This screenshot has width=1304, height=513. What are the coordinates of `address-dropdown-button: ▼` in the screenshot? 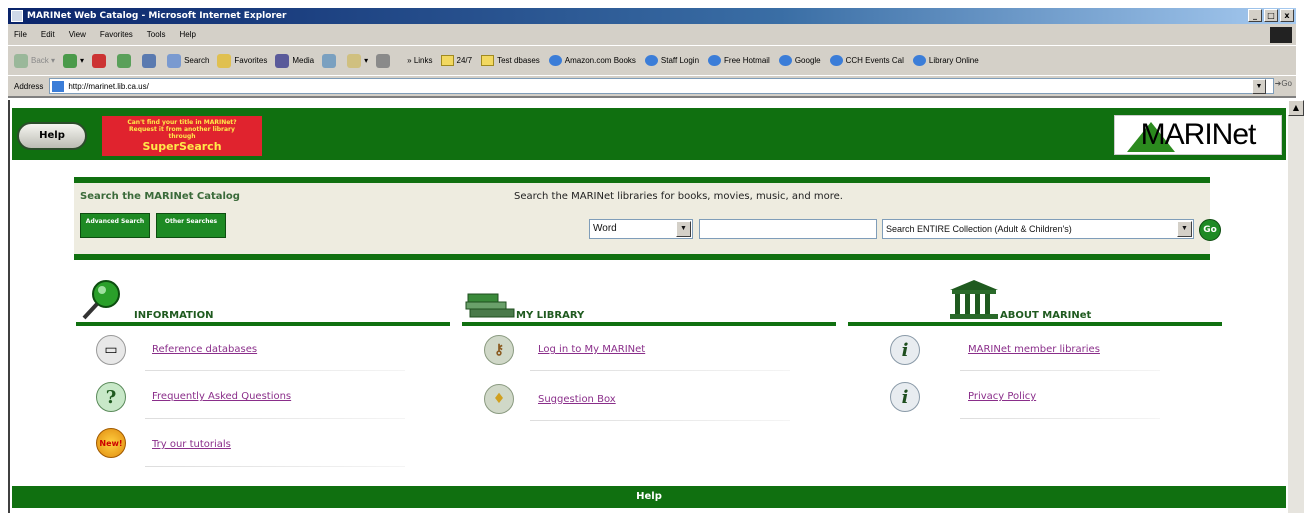 It's located at (1259, 86).